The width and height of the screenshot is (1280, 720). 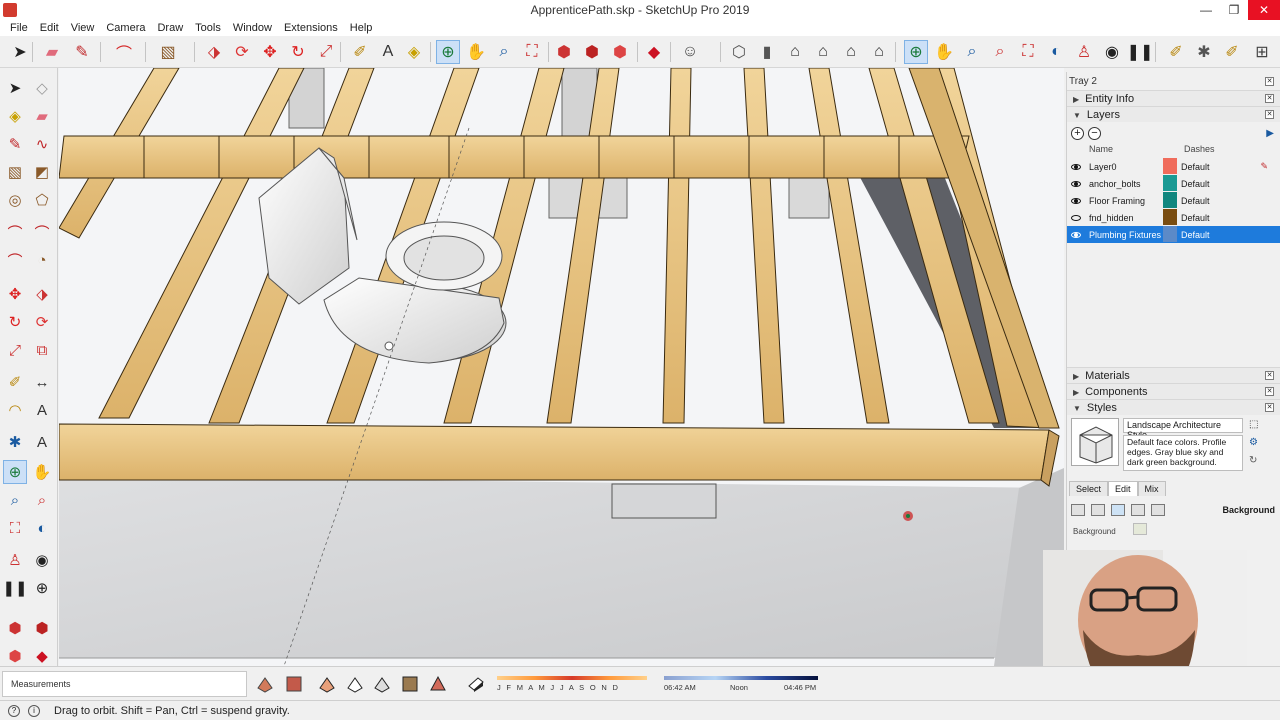 What do you see at coordinates (1077, 133) in the screenshot?
I see `add-layer-icon: +` at bounding box center [1077, 133].